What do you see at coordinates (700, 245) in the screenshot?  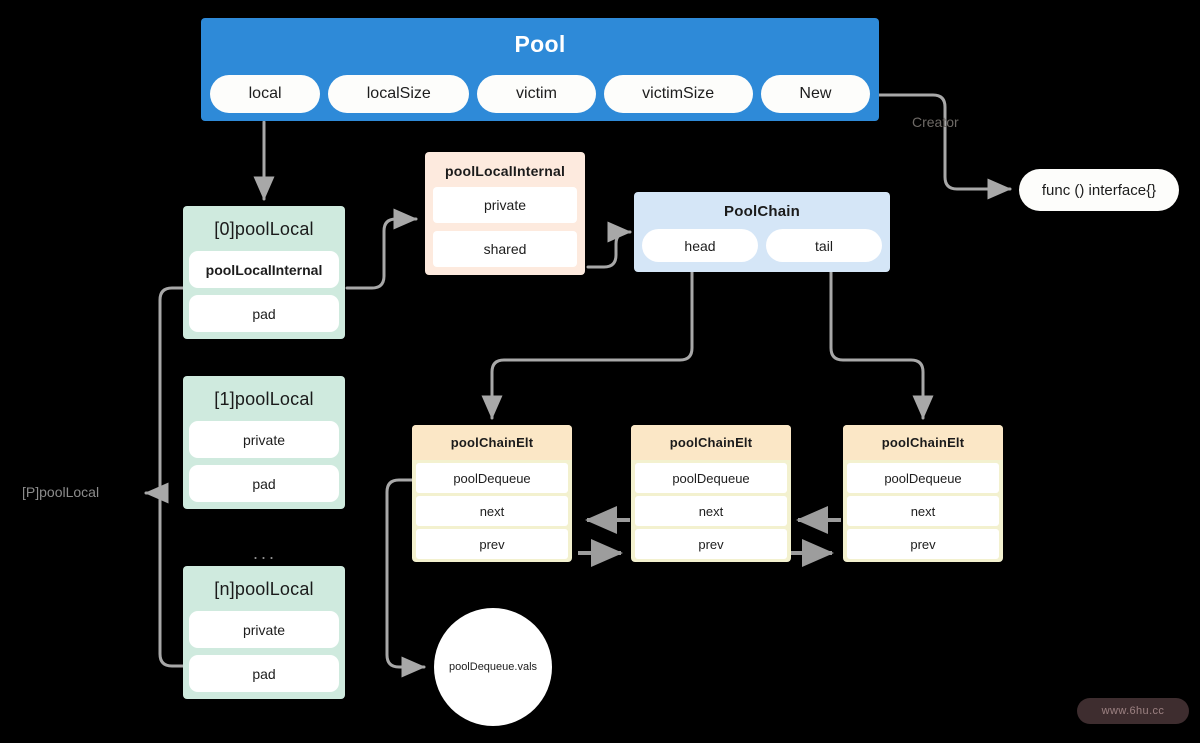 I see `pool-chain-field-head: head` at bounding box center [700, 245].